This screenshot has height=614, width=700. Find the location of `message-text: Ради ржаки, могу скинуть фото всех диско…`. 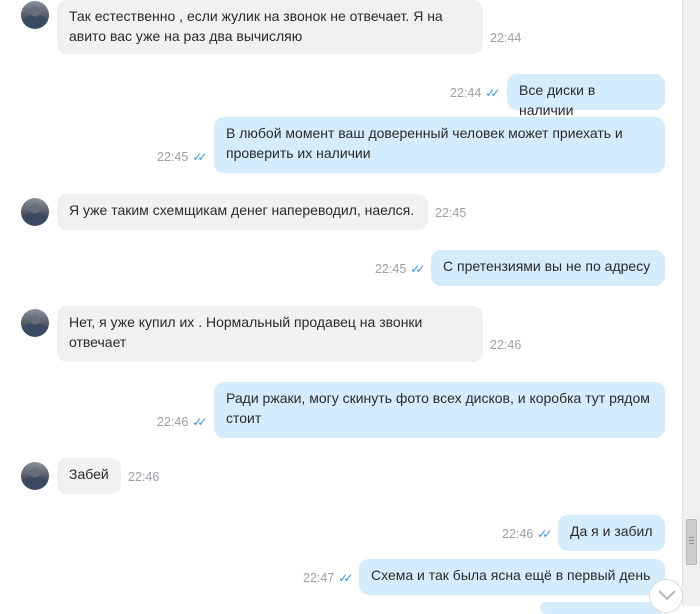

message-text: Ради ржаки, могу скинуть фото всех диско… is located at coordinates (438, 408).